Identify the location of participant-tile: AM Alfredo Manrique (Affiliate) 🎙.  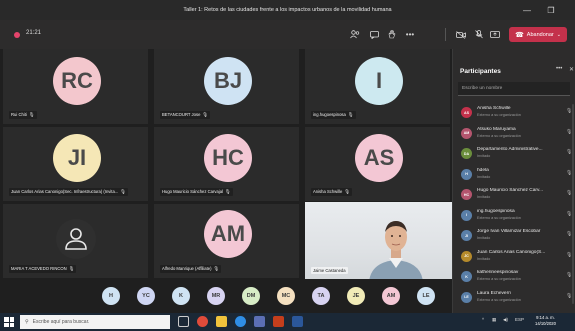
(226, 241).